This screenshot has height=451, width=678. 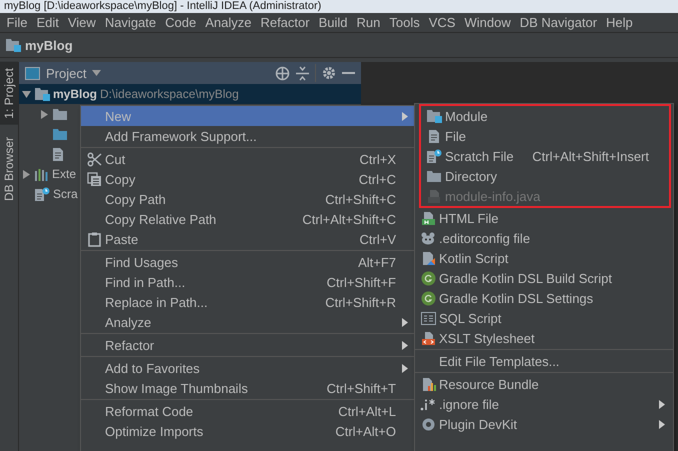 I want to click on menu-item: Show Image Thumbnails Ctrl+Shift+T, so click(x=248, y=388).